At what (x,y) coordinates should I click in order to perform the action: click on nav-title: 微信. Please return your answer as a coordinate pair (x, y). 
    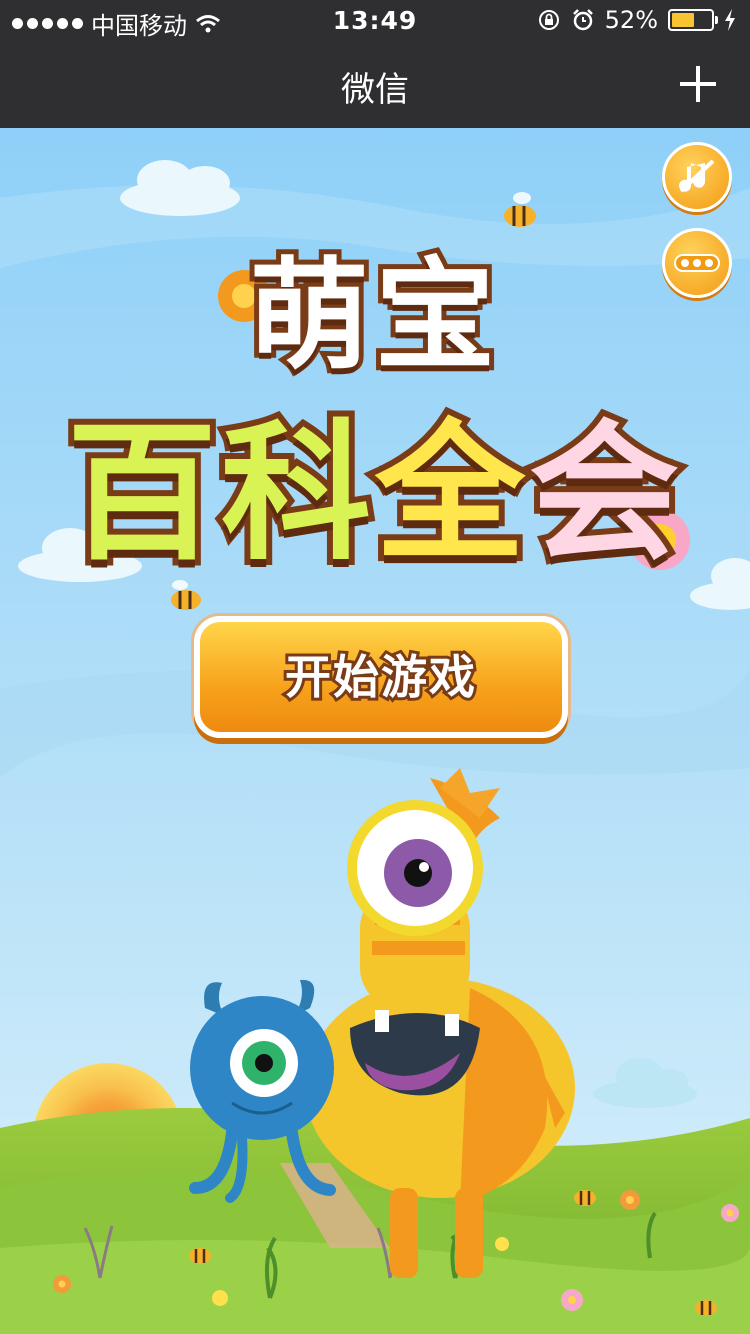
    Looking at the image, I should click on (375, 90).